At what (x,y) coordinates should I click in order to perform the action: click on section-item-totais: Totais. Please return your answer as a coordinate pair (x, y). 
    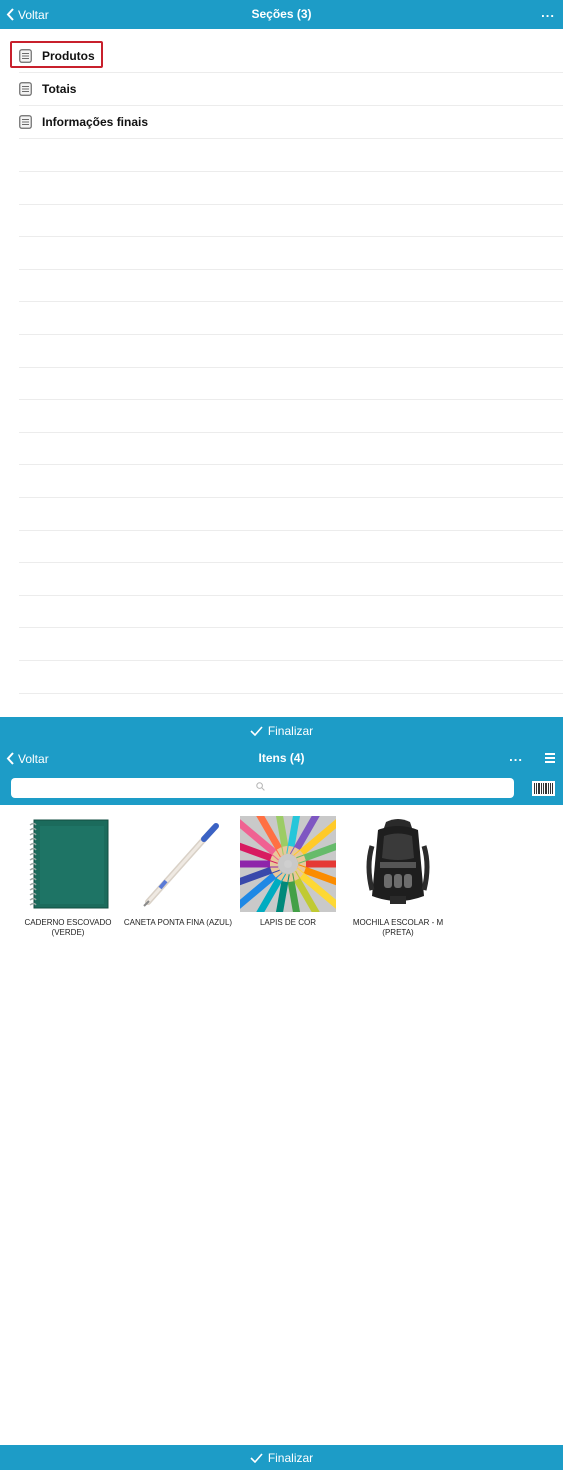
    Looking at the image, I should click on (291, 89).